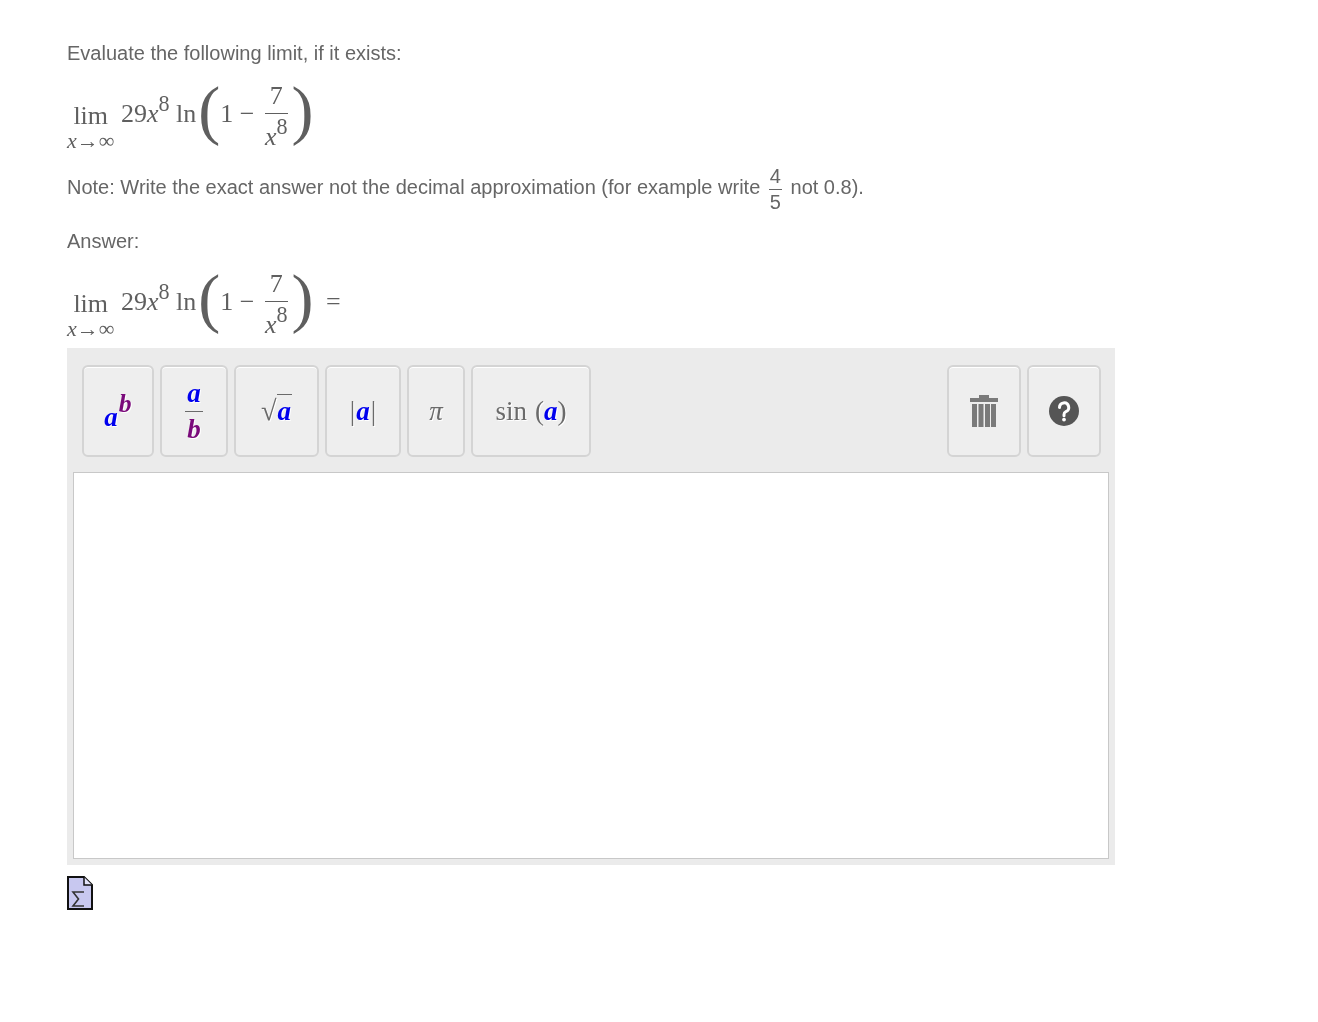 This screenshot has height=1022, width=1318. Describe the element at coordinates (531, 411) in the screenshot. I see `sine-button: sin (a)` at that location.